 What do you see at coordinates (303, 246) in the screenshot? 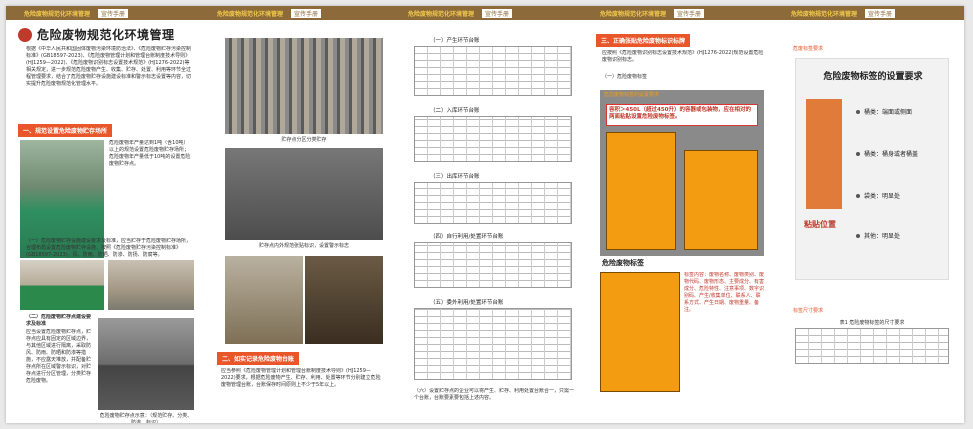
I see `photo-caption-2: 贮存点内外规范张贴标识，设置警示标志` at bounding box center [303, 246].